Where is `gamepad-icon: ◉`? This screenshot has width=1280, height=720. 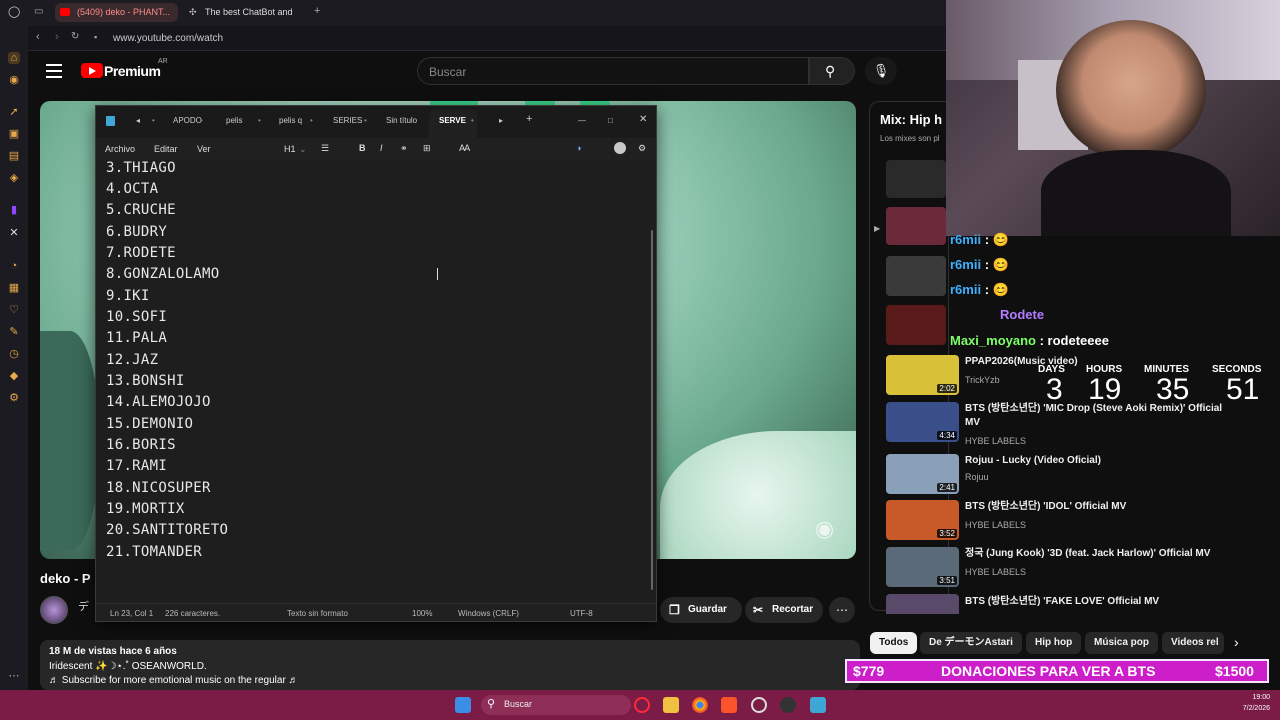 gamepad-icon: ◉ is located at coordinates (14, 80).